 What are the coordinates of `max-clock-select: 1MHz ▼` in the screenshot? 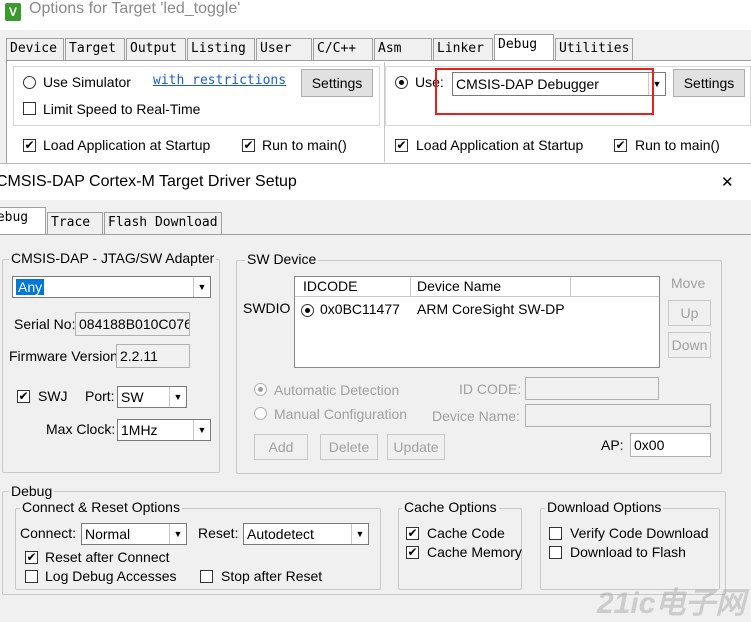 It's located at (164, 430).